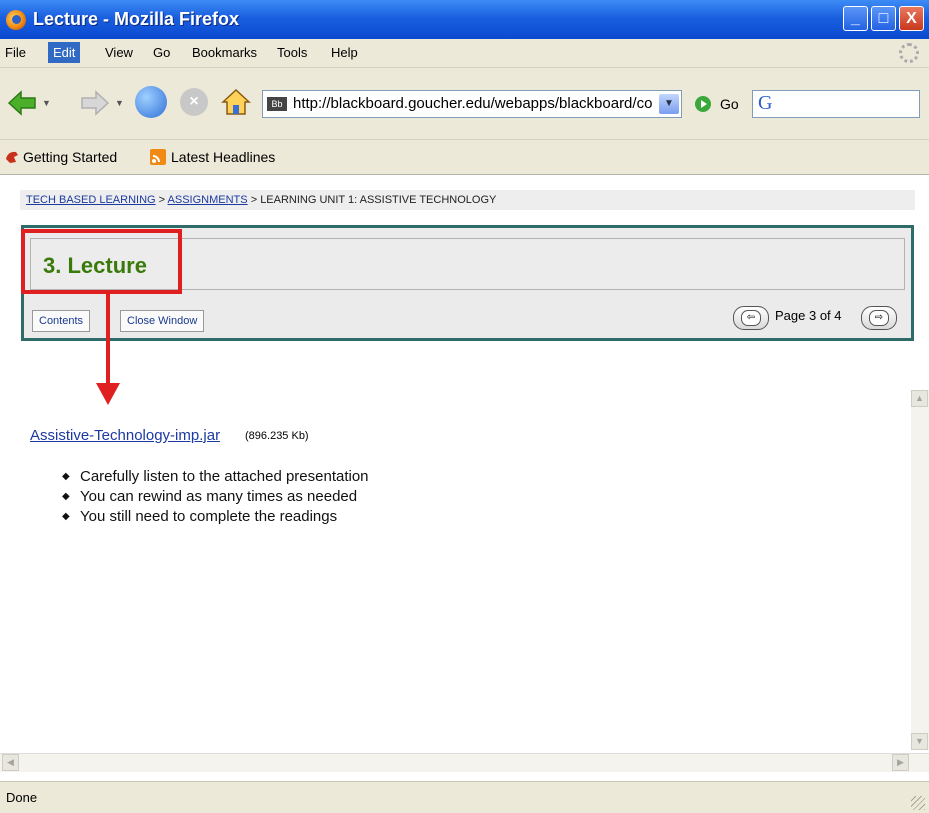  What do you see at coordinates (10, 762) in the screenshot?
I see `scroll-left-icon: ◀` at bounding box center [10, 762].